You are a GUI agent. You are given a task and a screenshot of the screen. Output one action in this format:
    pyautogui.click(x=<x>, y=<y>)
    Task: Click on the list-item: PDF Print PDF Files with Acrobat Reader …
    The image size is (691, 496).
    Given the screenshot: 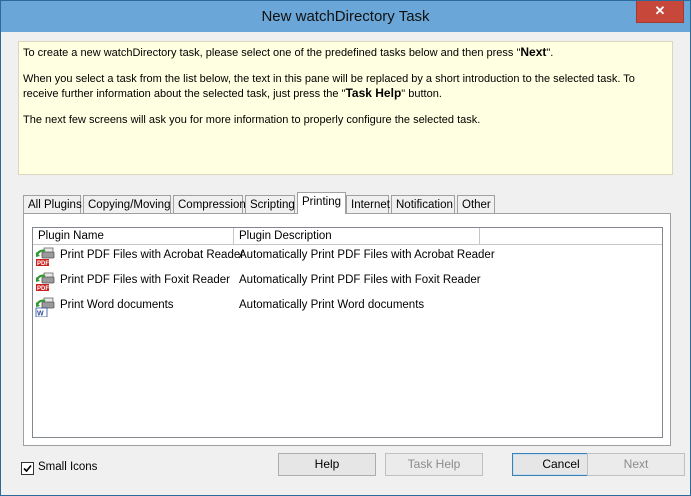 What is the action you would take?
    pyautogui.click(x=347, y=257)
    